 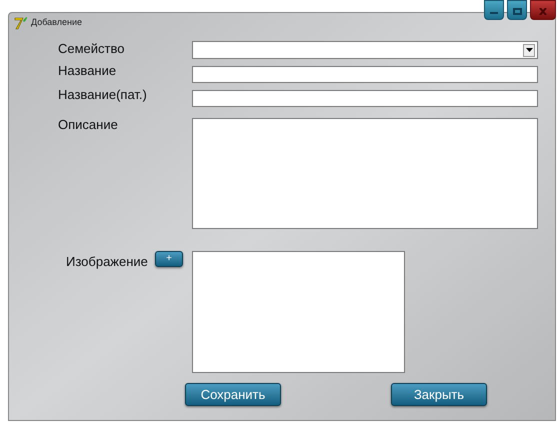 What do you see at coordinates (56, 23) in the screenshot?
I see `window-title: Добавление` at bounding box center [56, 23].